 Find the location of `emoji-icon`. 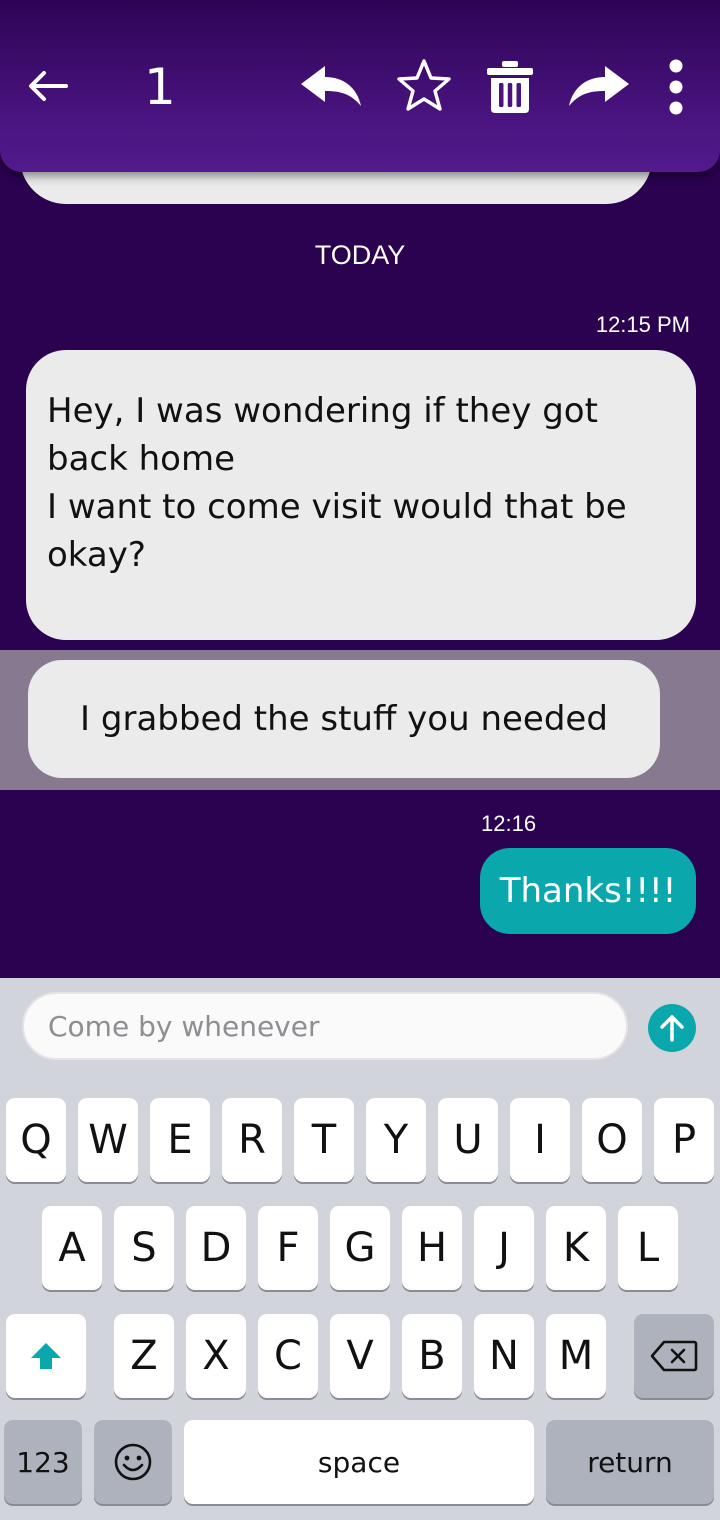

emoji-icon is located at coordinates (133, 1462).